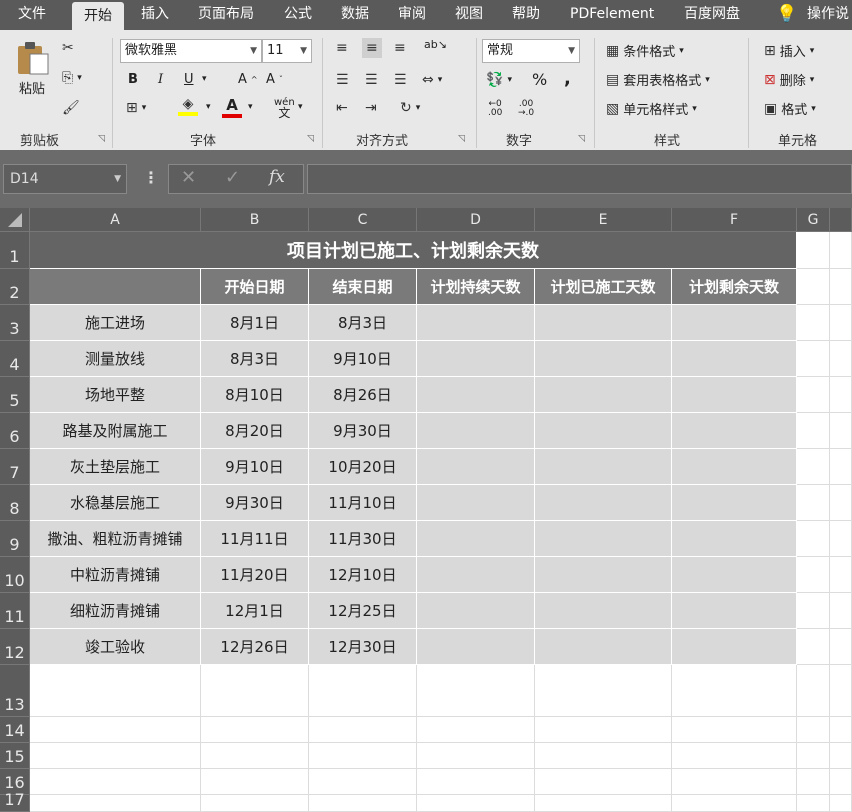 Image resolution: width=852 pixels, height=812 pixels. Describe the element at coordinates (539, 79) in the screenshot. I see `percent-button: %` at that location.